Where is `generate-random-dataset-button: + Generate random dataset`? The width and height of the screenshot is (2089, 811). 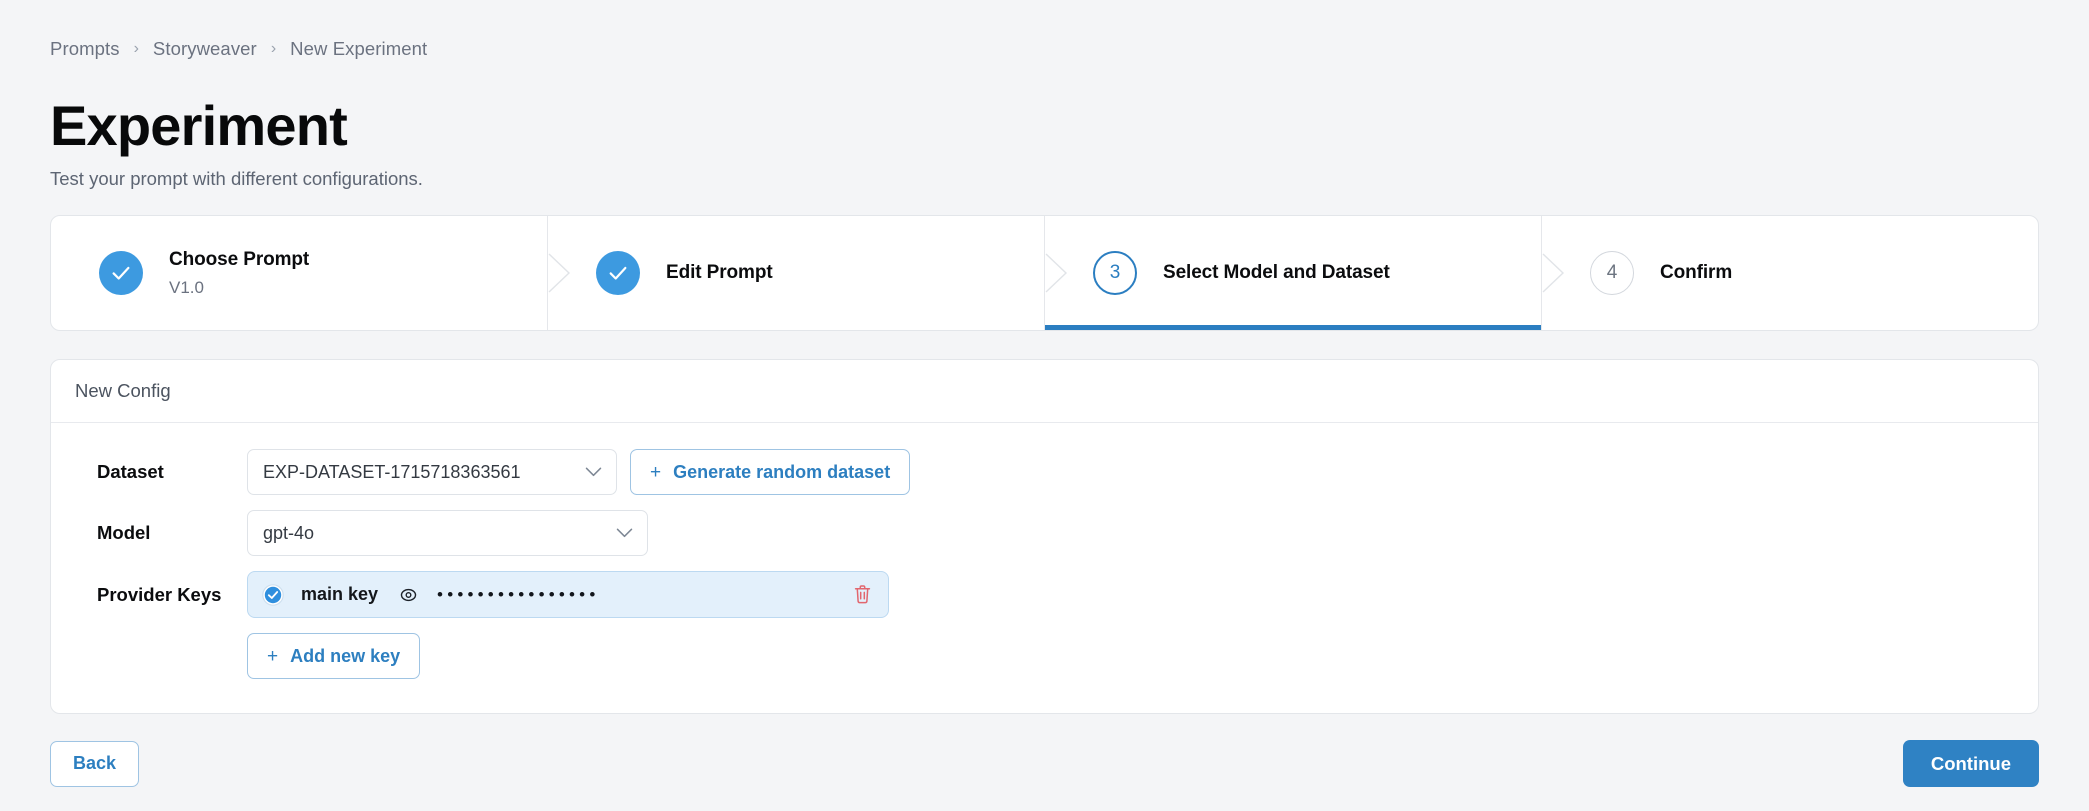
generate-random-dataset-button: + Generate random dataset is located at coordinates (770, 472).